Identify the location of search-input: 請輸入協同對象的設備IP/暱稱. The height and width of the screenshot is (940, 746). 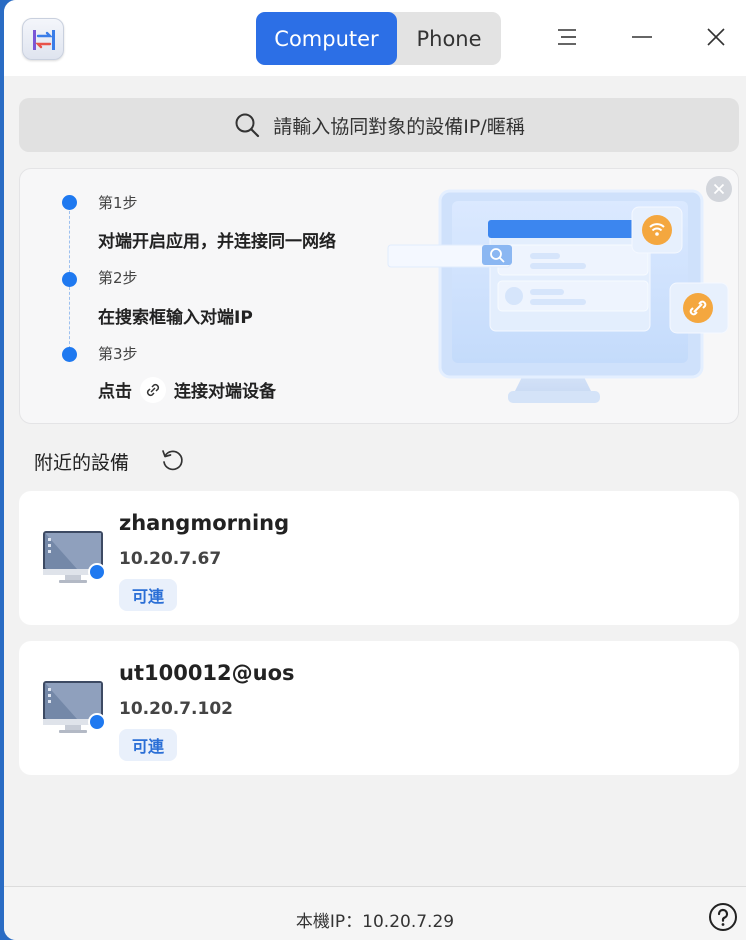
(379, 125).